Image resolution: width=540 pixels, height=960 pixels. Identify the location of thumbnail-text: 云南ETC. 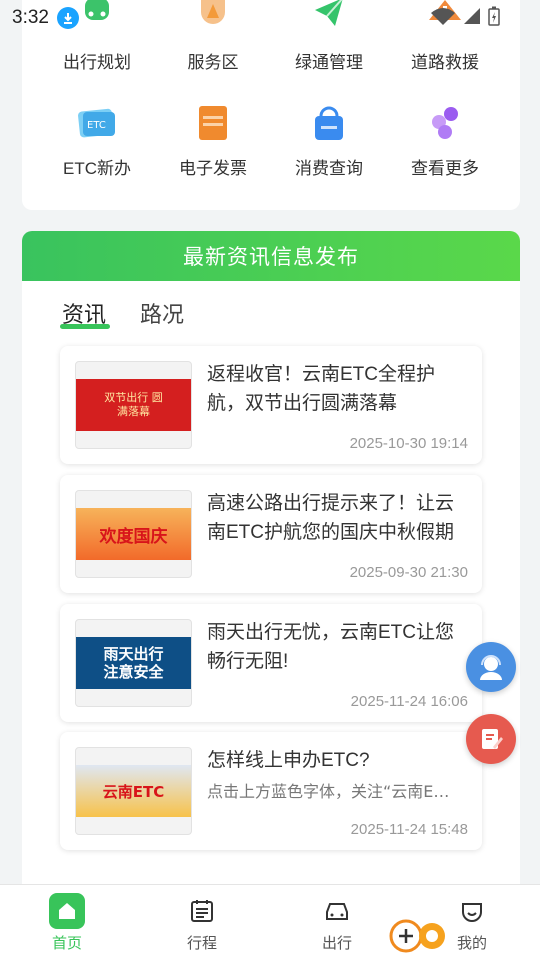
(133, 791).